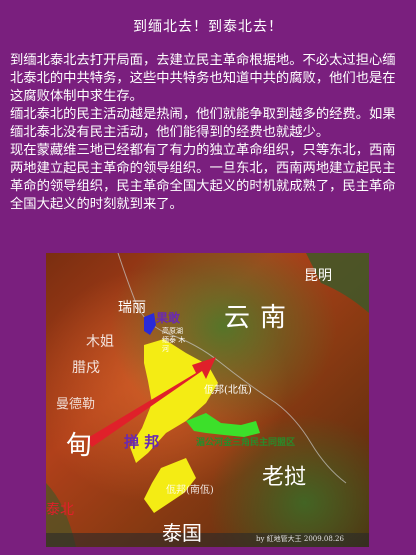  Describe the element at coordinates (76, 404) in the screenshot. I see `map-label-mandalay: 曼德勒` at that location.